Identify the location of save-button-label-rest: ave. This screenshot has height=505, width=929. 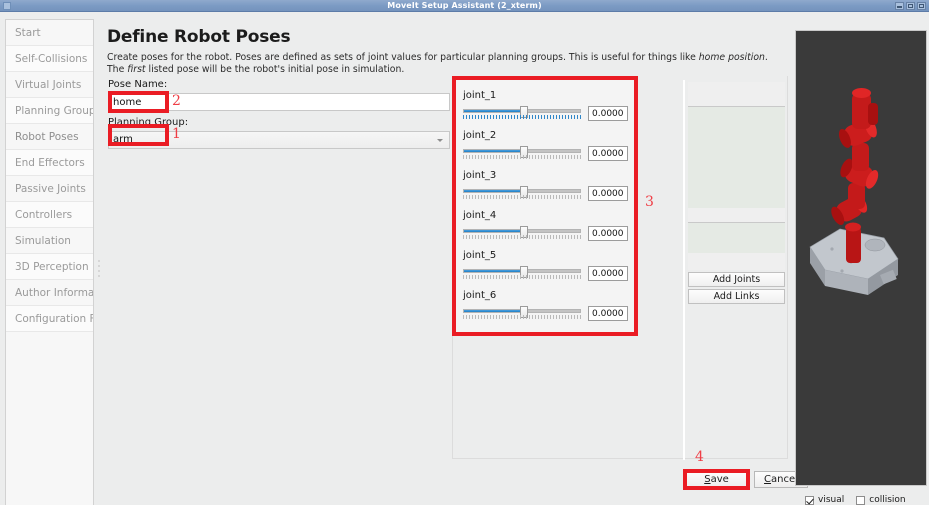
(719, 479).